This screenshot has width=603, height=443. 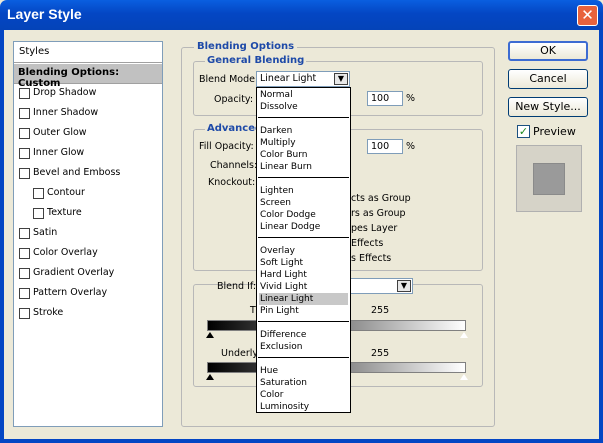 I want to click on blend-mode-label: Blend Mode:, so click(x=229, y=79).